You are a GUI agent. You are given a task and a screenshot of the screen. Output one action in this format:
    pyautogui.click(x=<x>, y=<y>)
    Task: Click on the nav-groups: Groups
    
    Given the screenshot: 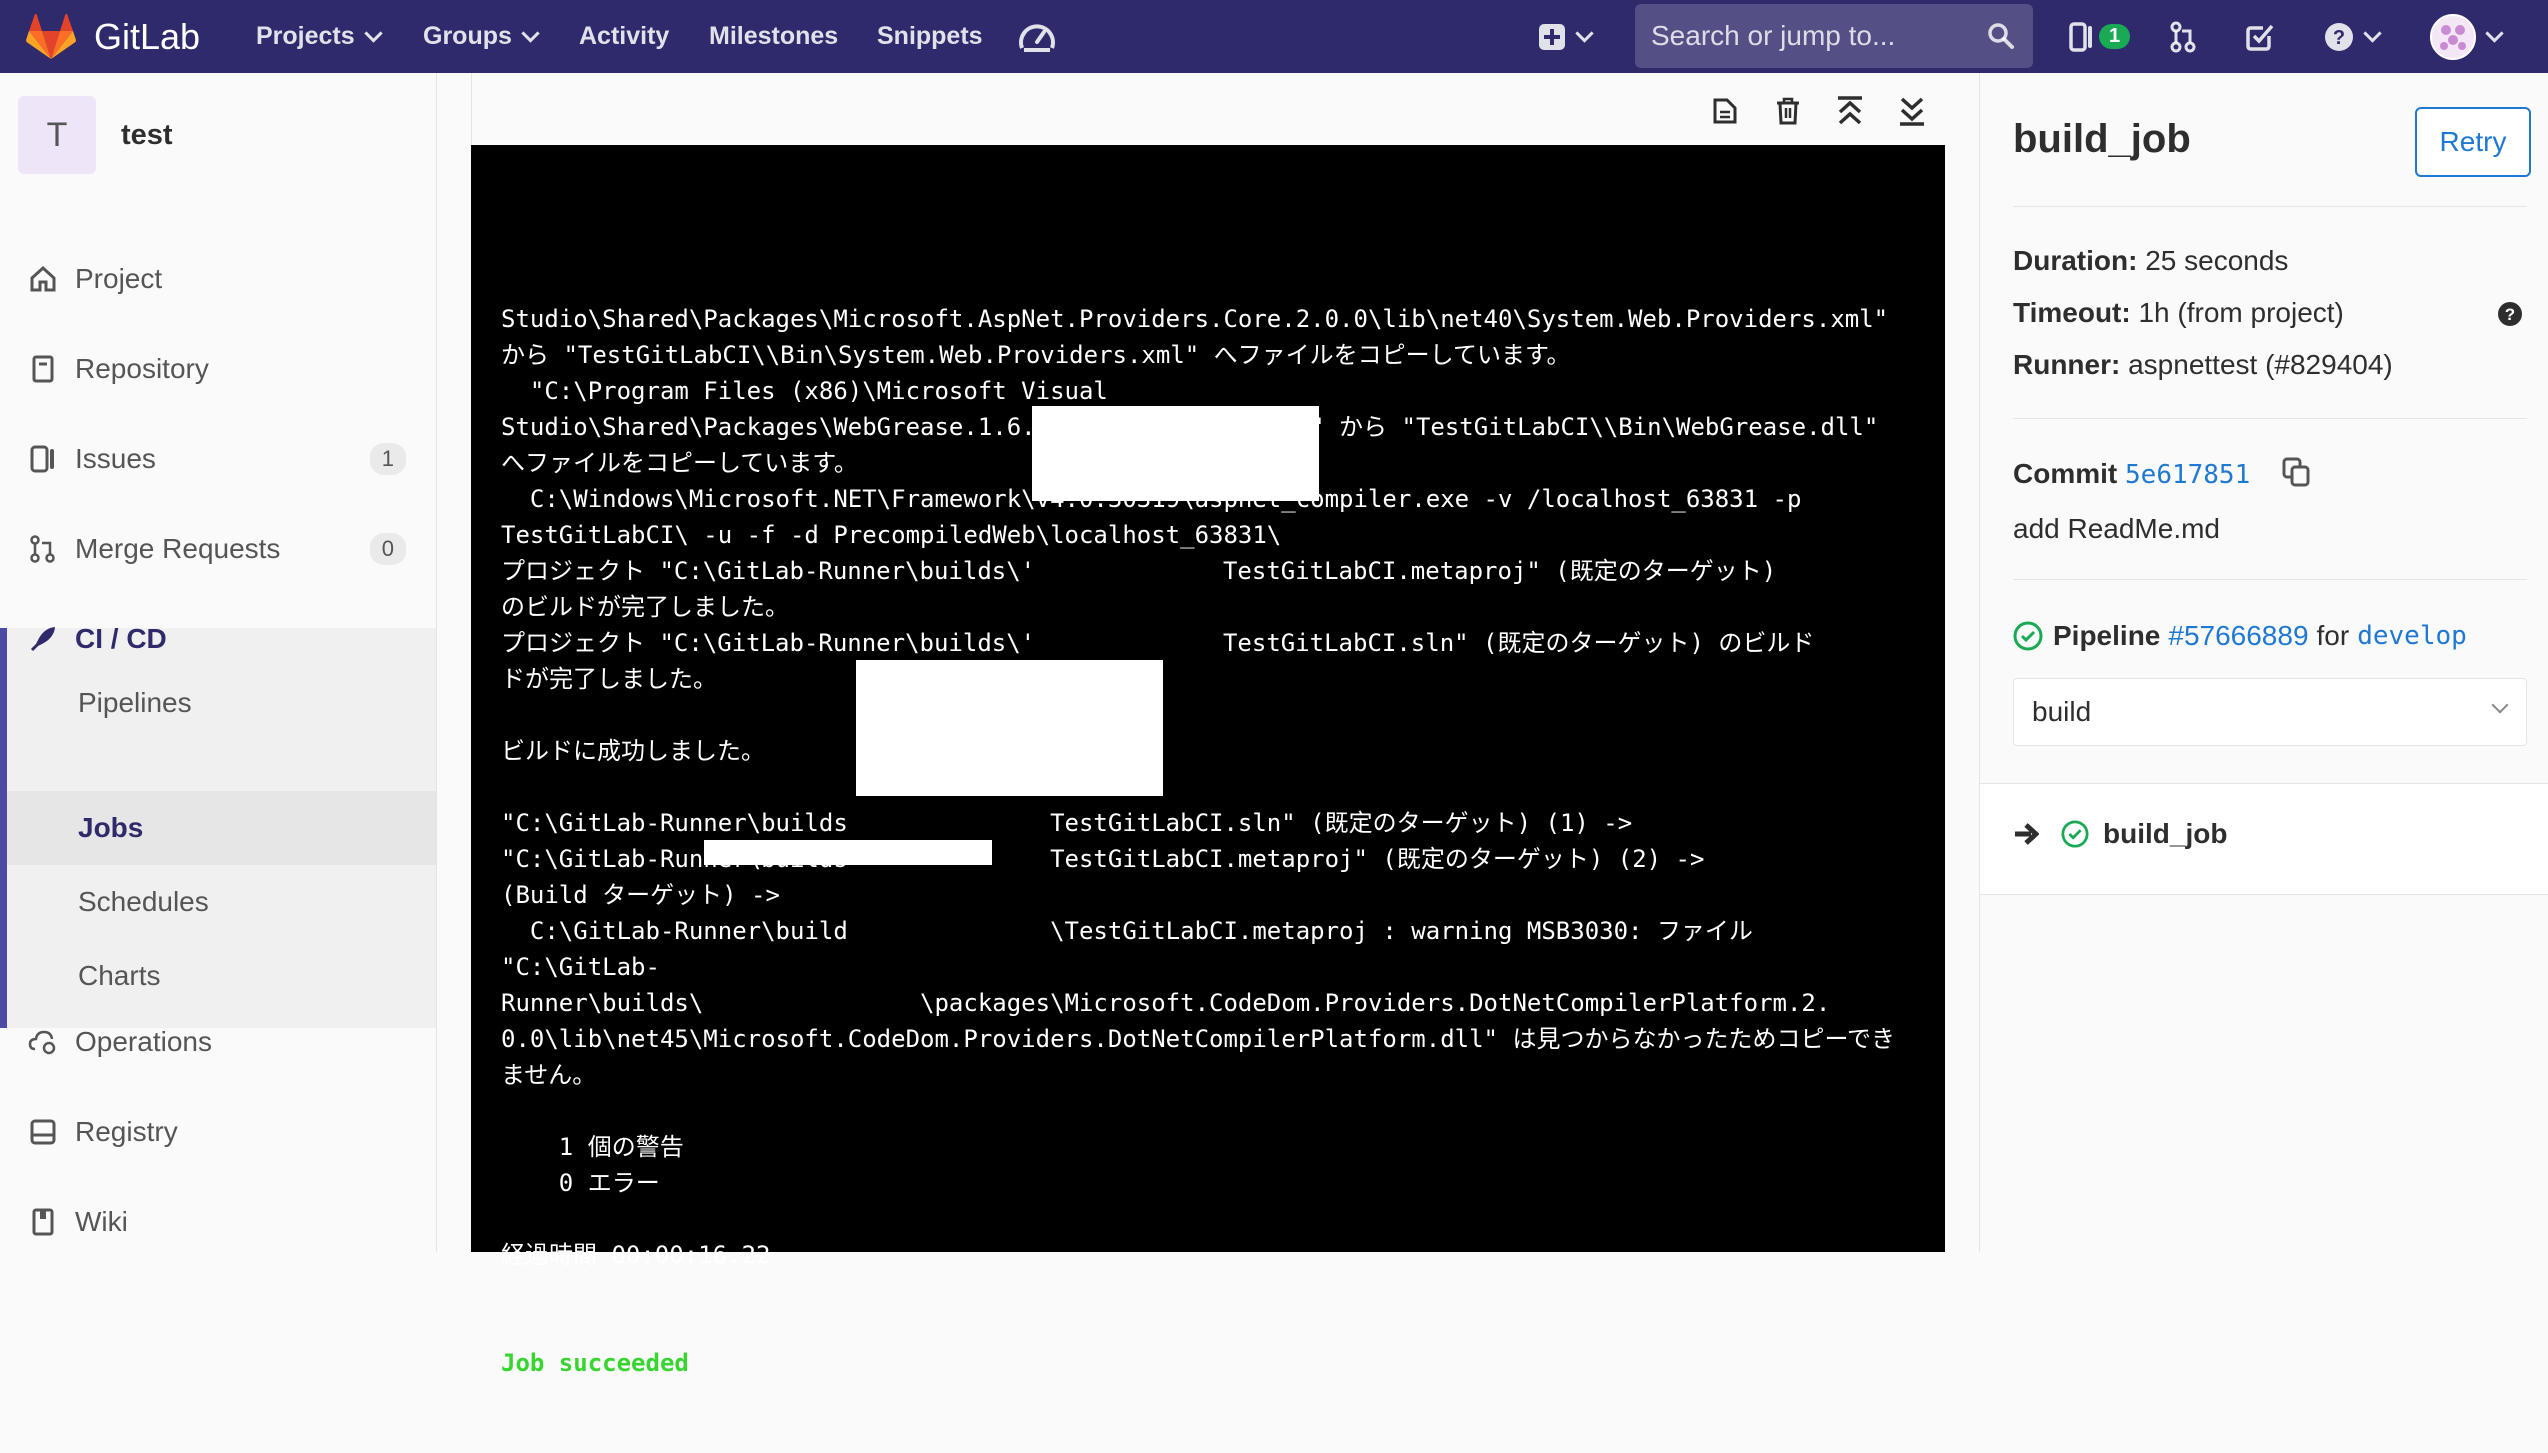 What is the action you would take?
    pyautogui.click(x=481, y=36)
    